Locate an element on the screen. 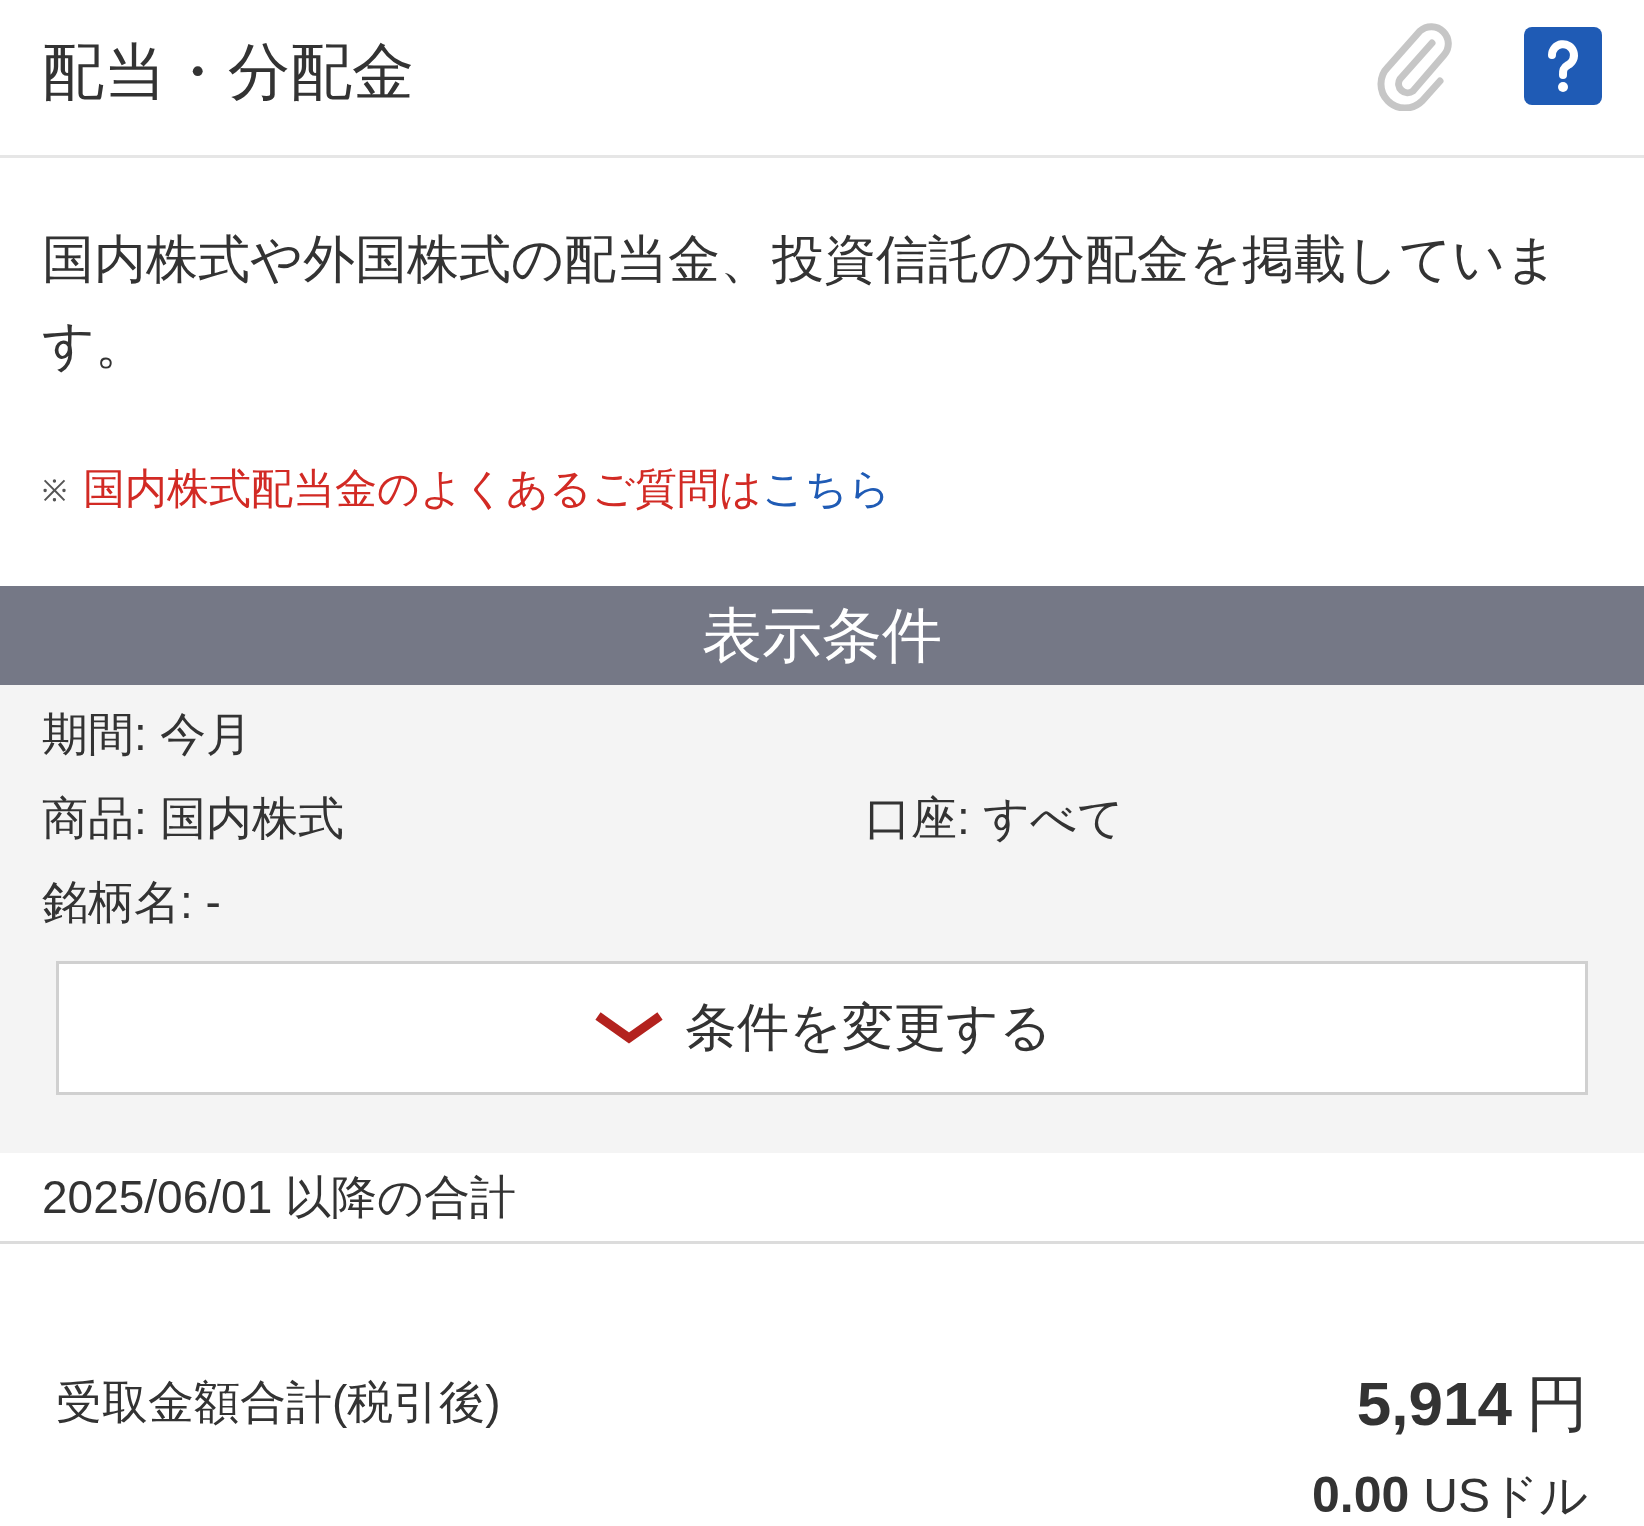 The image size is (1644, 1526). faq-link: こちら is located at coordinates (826, 488).